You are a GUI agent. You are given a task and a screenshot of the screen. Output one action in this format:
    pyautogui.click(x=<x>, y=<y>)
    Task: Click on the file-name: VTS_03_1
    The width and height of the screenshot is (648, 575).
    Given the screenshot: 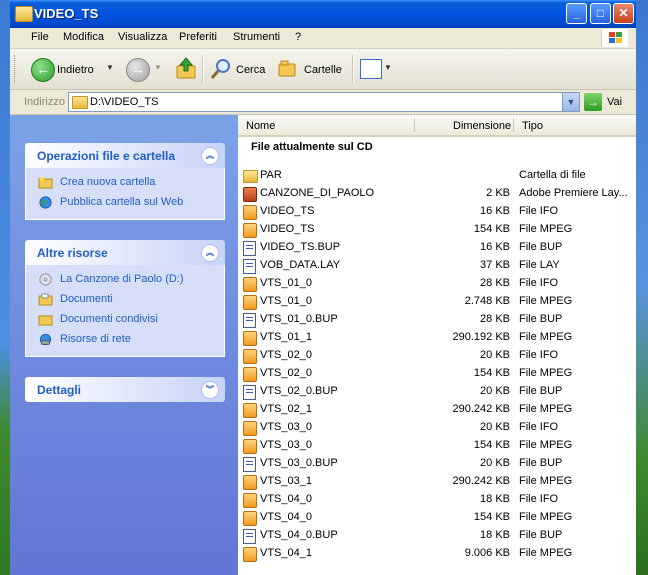 What is the action you would take?
    pyautogui.click(x=286, y=481)
    